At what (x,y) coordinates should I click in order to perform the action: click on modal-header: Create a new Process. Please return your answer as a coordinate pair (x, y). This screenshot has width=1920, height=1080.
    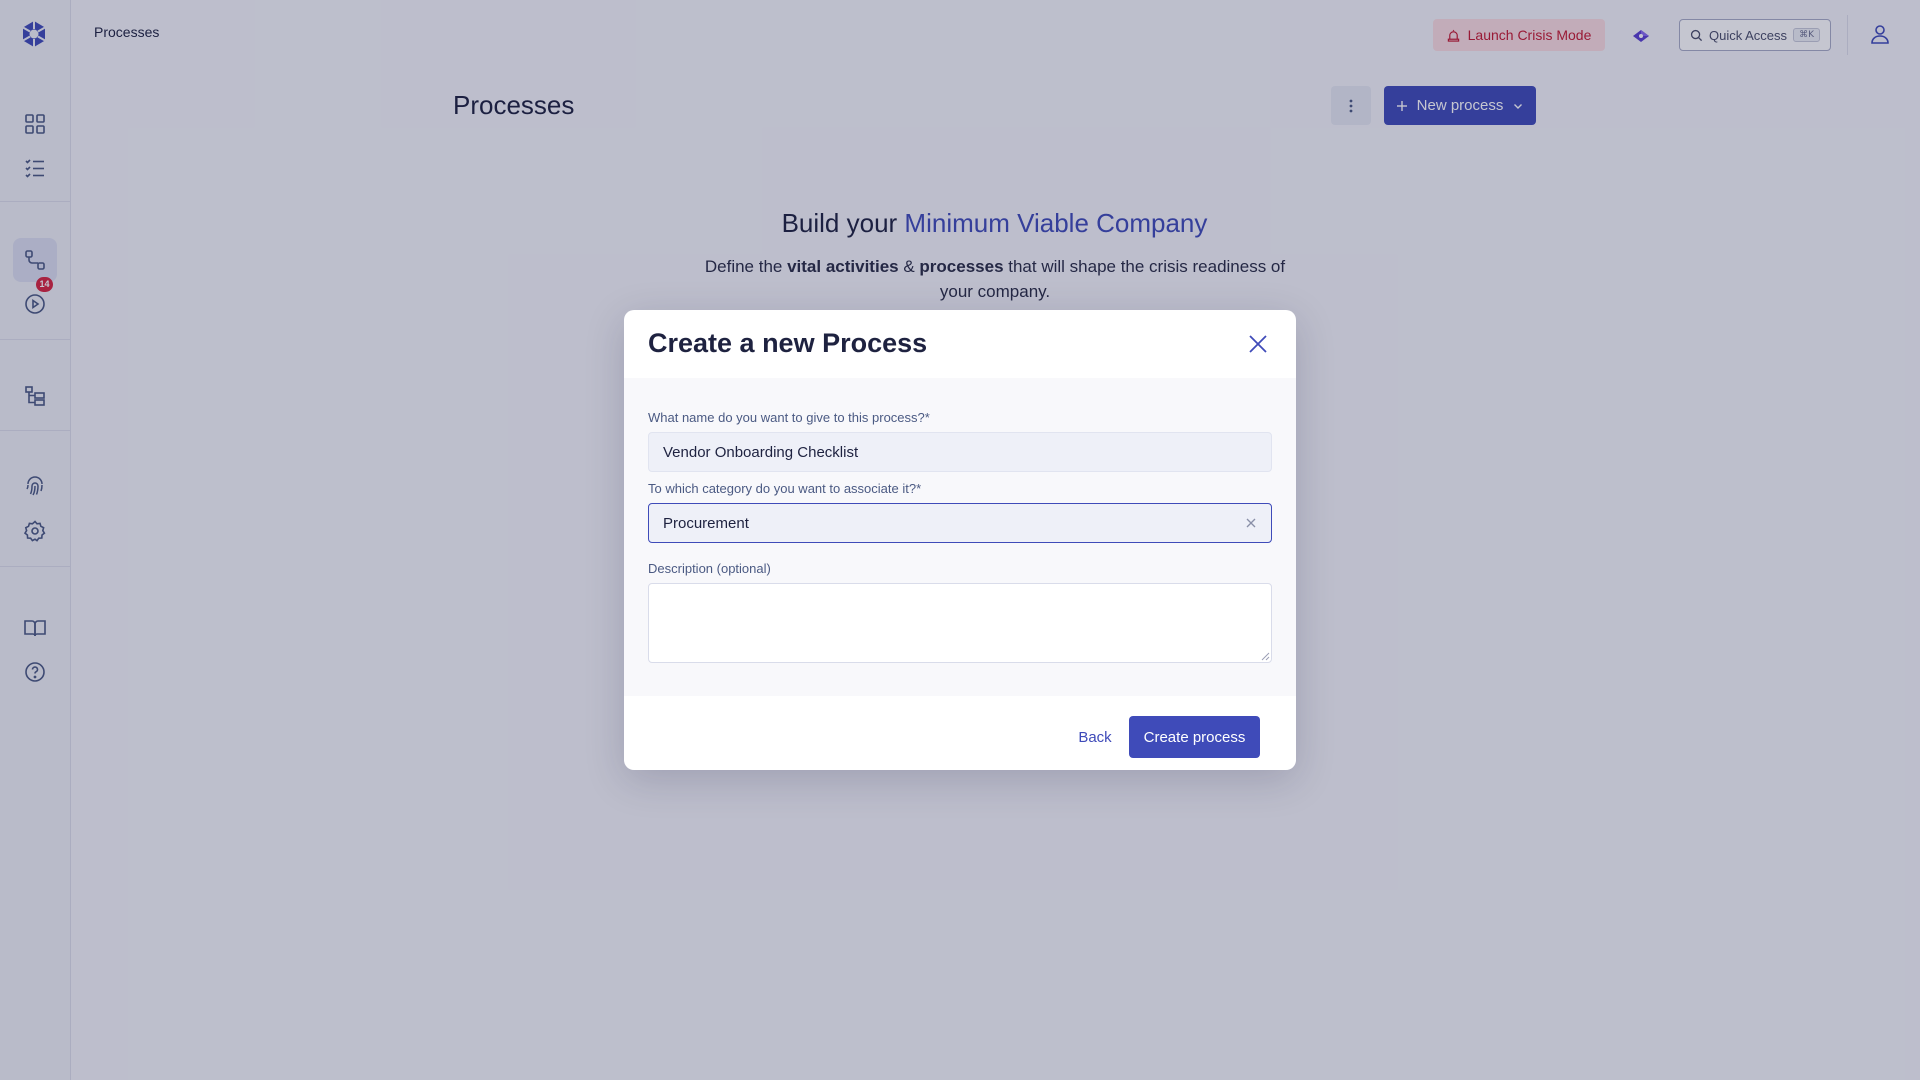
    Looking at the image, I should click on (960, 344).